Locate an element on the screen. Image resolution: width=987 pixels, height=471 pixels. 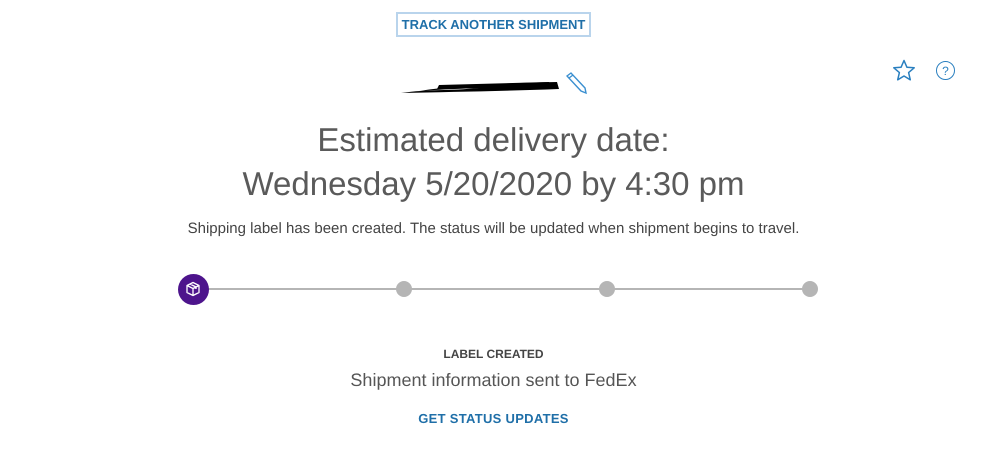
track-shipment-button: TRACK ANOTHER SHIPMENT is located at coordinates (494, 24).